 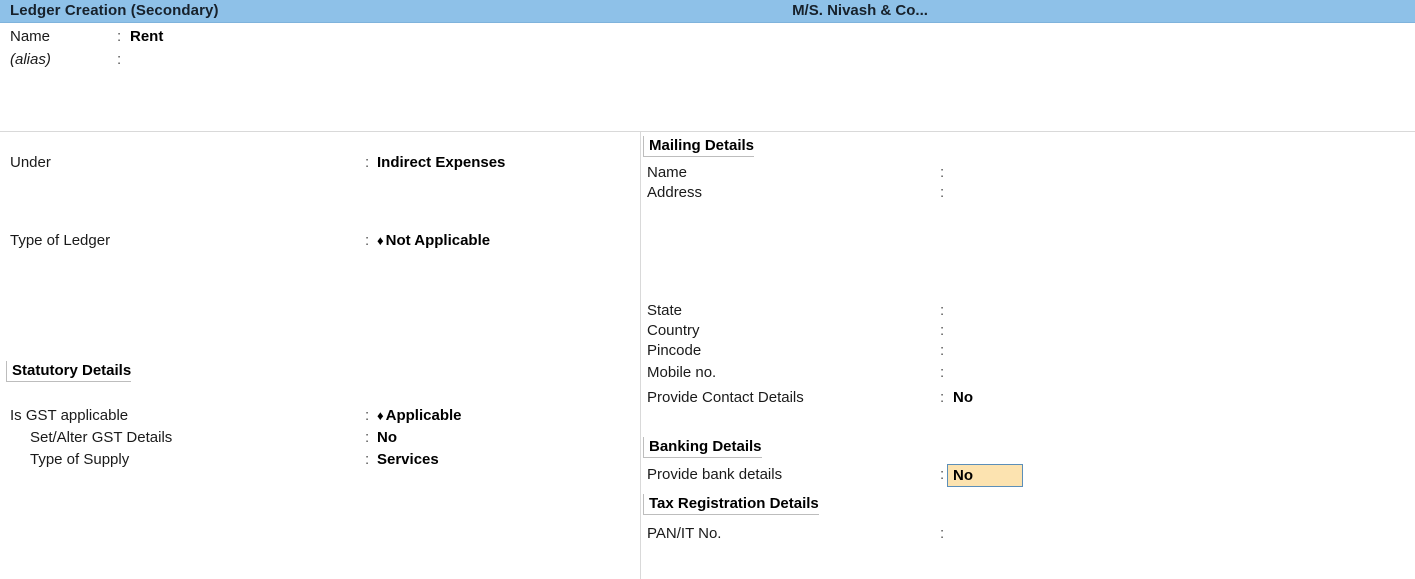 What do you see at coordinates (890, 351) in the screenshot?
I see `field-row-pincode: Pincode :` at bounding box center [890, 351].